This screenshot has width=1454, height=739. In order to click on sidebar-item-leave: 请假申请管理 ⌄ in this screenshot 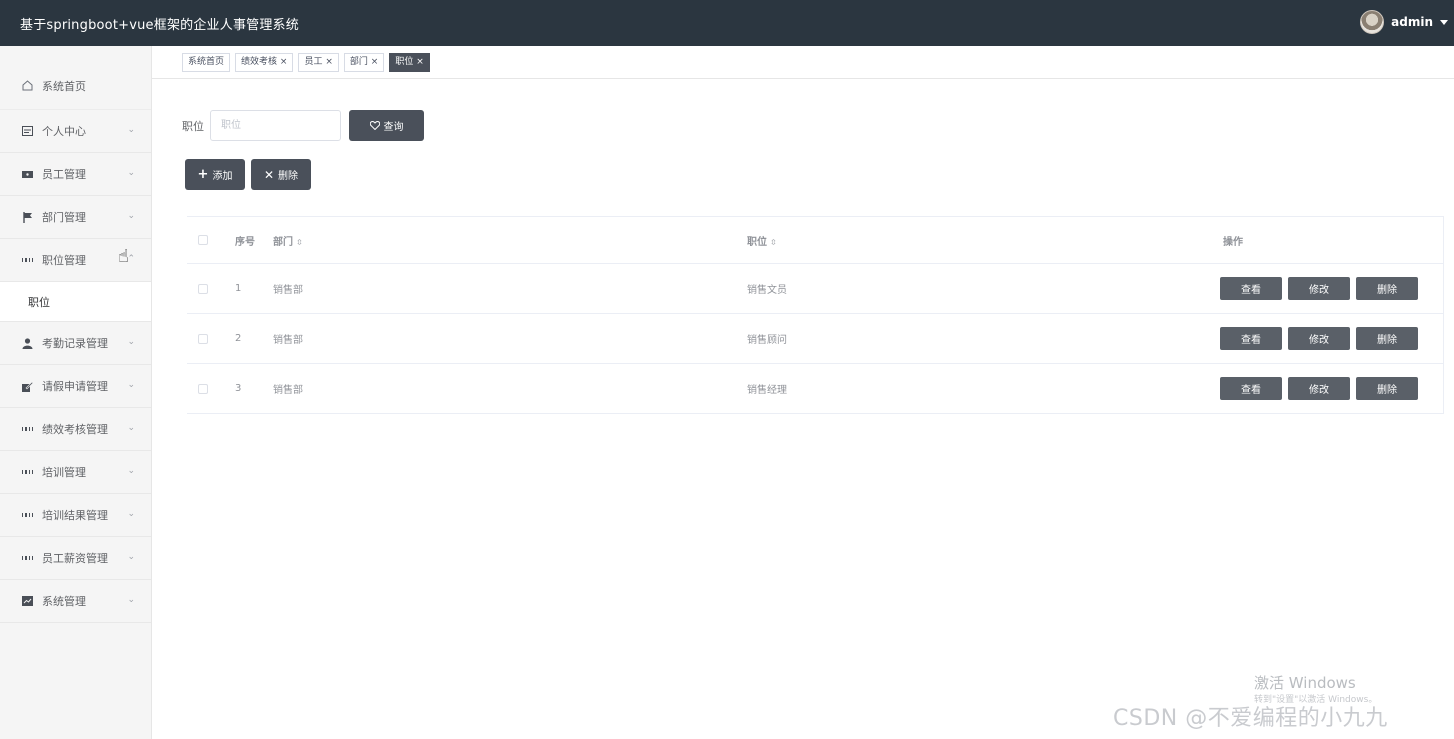, I will do `click(75, 386)`.